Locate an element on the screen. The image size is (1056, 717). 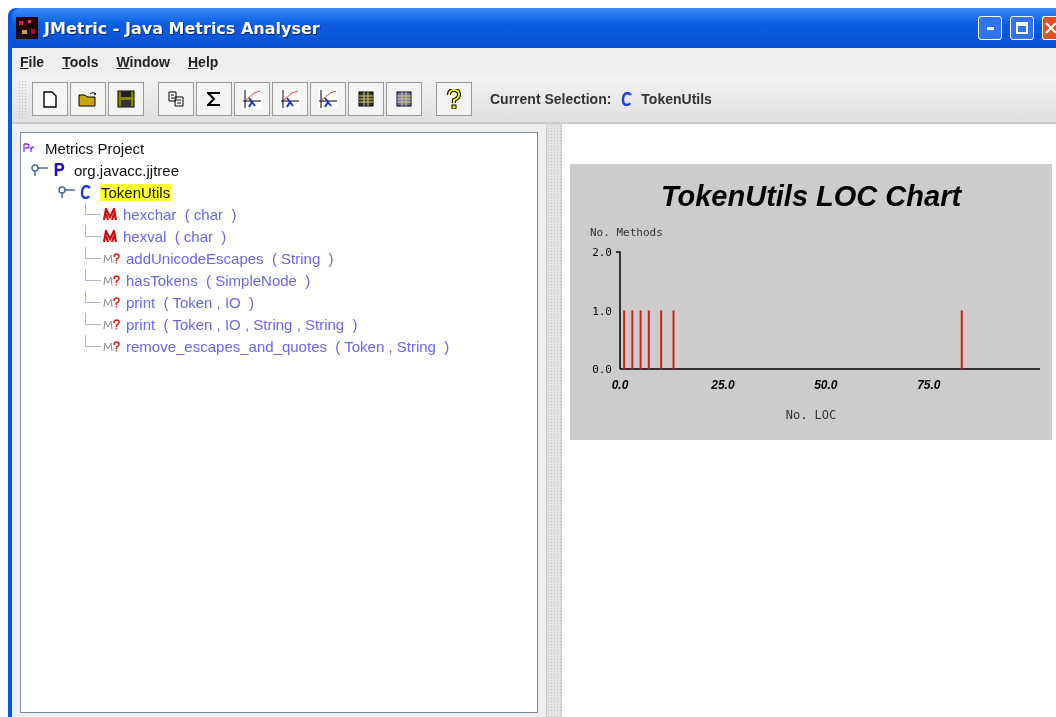
maximize-button is located at coordinates (1022, 28).